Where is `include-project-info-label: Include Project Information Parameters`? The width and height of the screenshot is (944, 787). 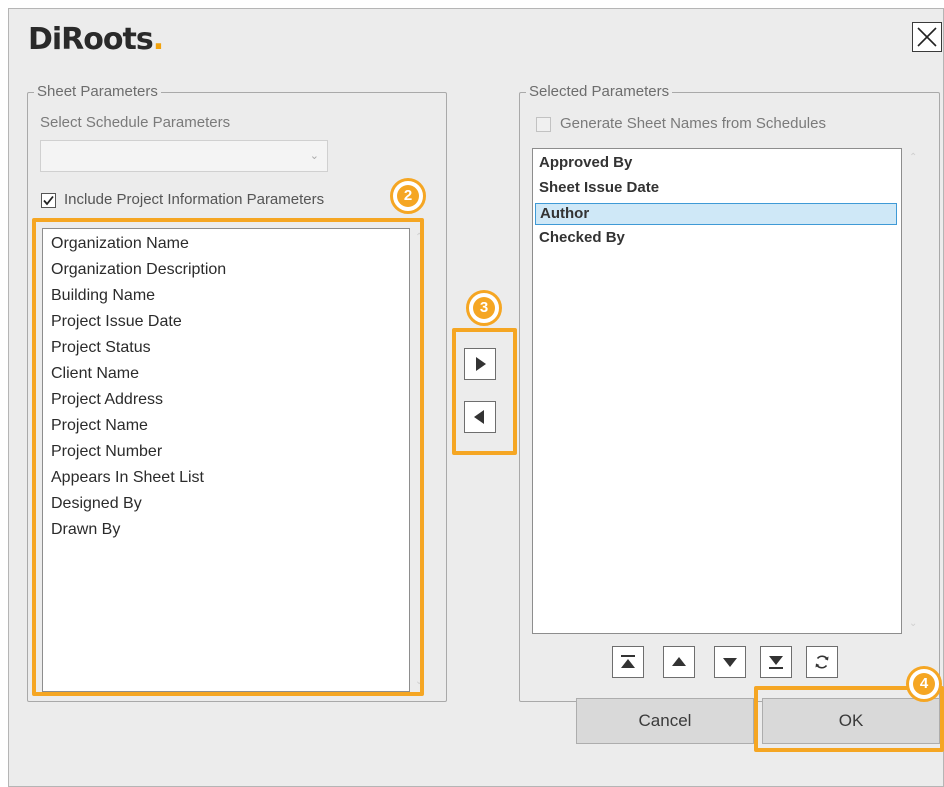 include-project-info-label: Include Project Information Parameters is located at coordinates (194, 199).